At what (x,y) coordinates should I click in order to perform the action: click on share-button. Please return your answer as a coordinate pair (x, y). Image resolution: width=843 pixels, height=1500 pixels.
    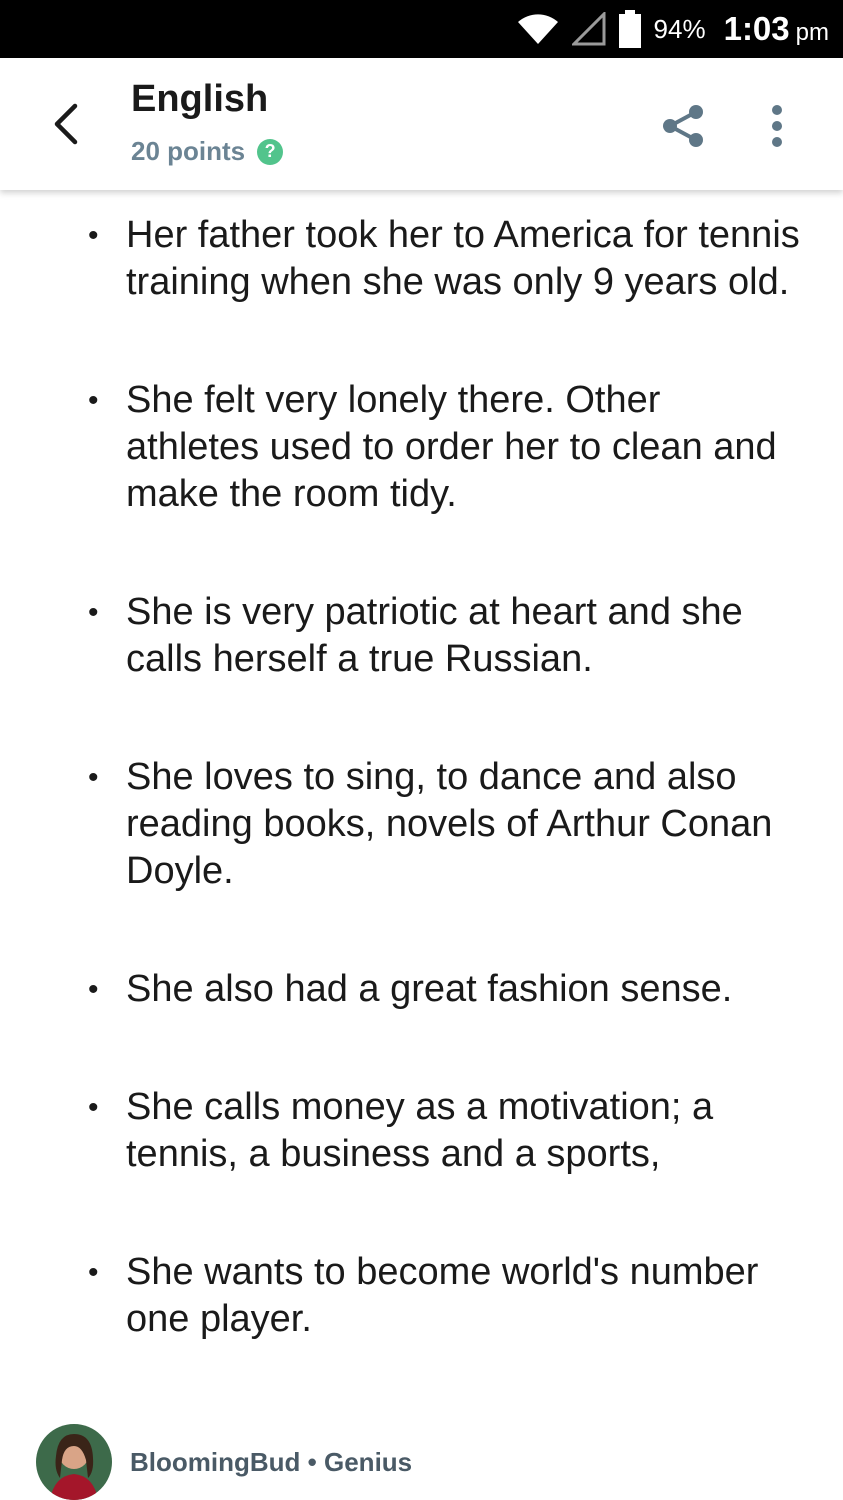
    Looking at the image, I should click on (683, 126).